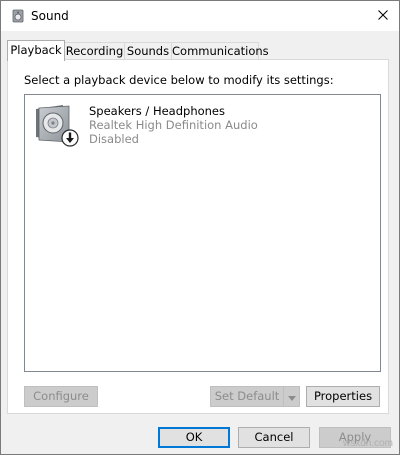 This screenshot has height=455, width=400. I want to click on tab-recording: Recording, so click(94, 51).